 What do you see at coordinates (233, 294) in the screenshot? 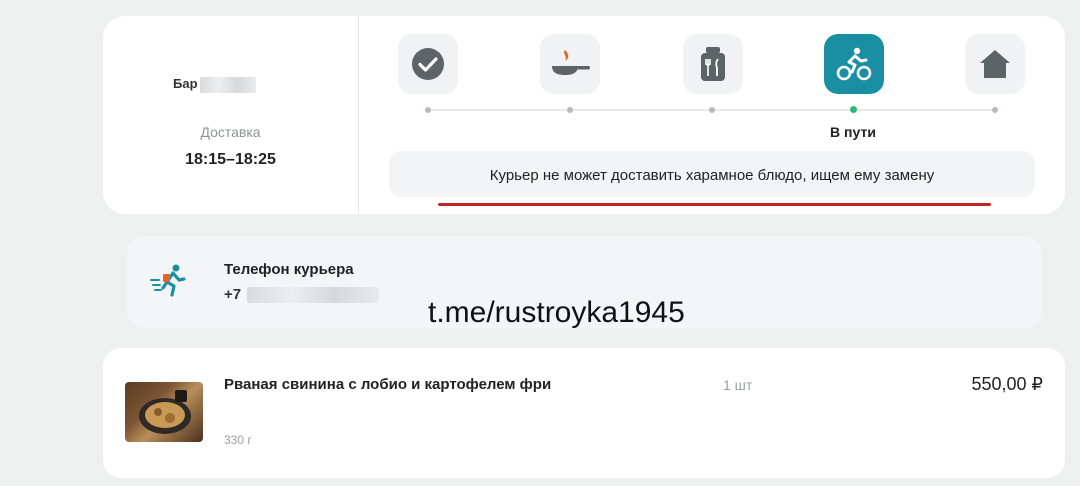
I see `phone-prefix: +7` at bounding box center [233, 294].